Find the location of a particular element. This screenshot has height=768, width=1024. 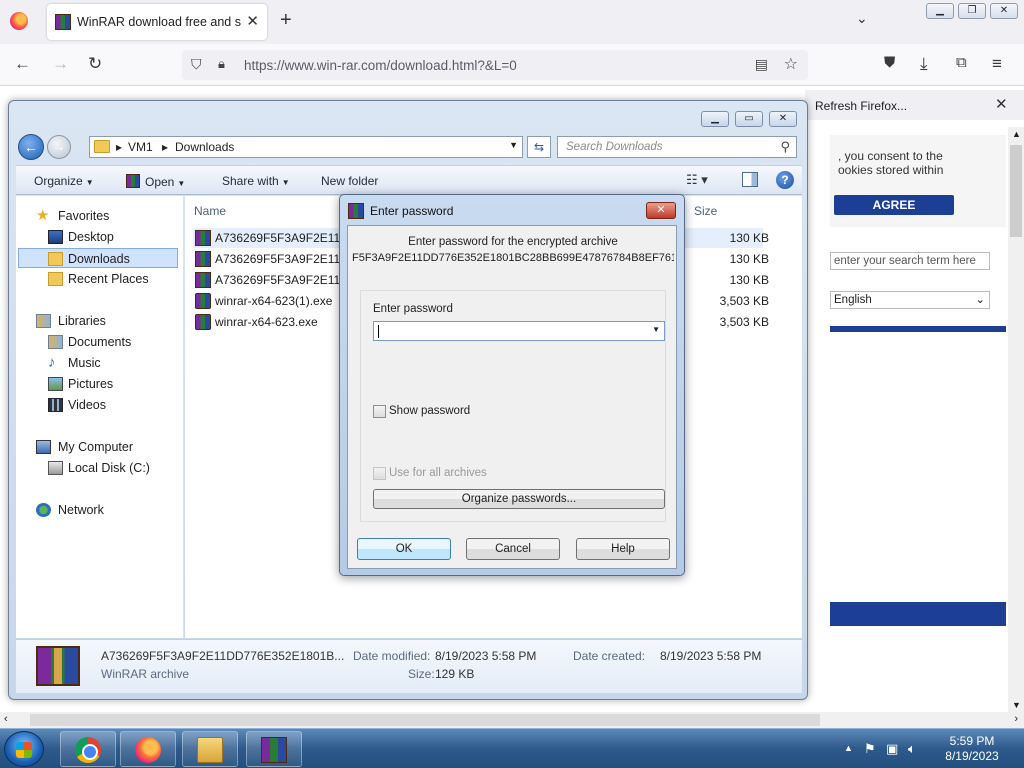

dialog-close-button: ✕ is located at coordinates (661, 210).